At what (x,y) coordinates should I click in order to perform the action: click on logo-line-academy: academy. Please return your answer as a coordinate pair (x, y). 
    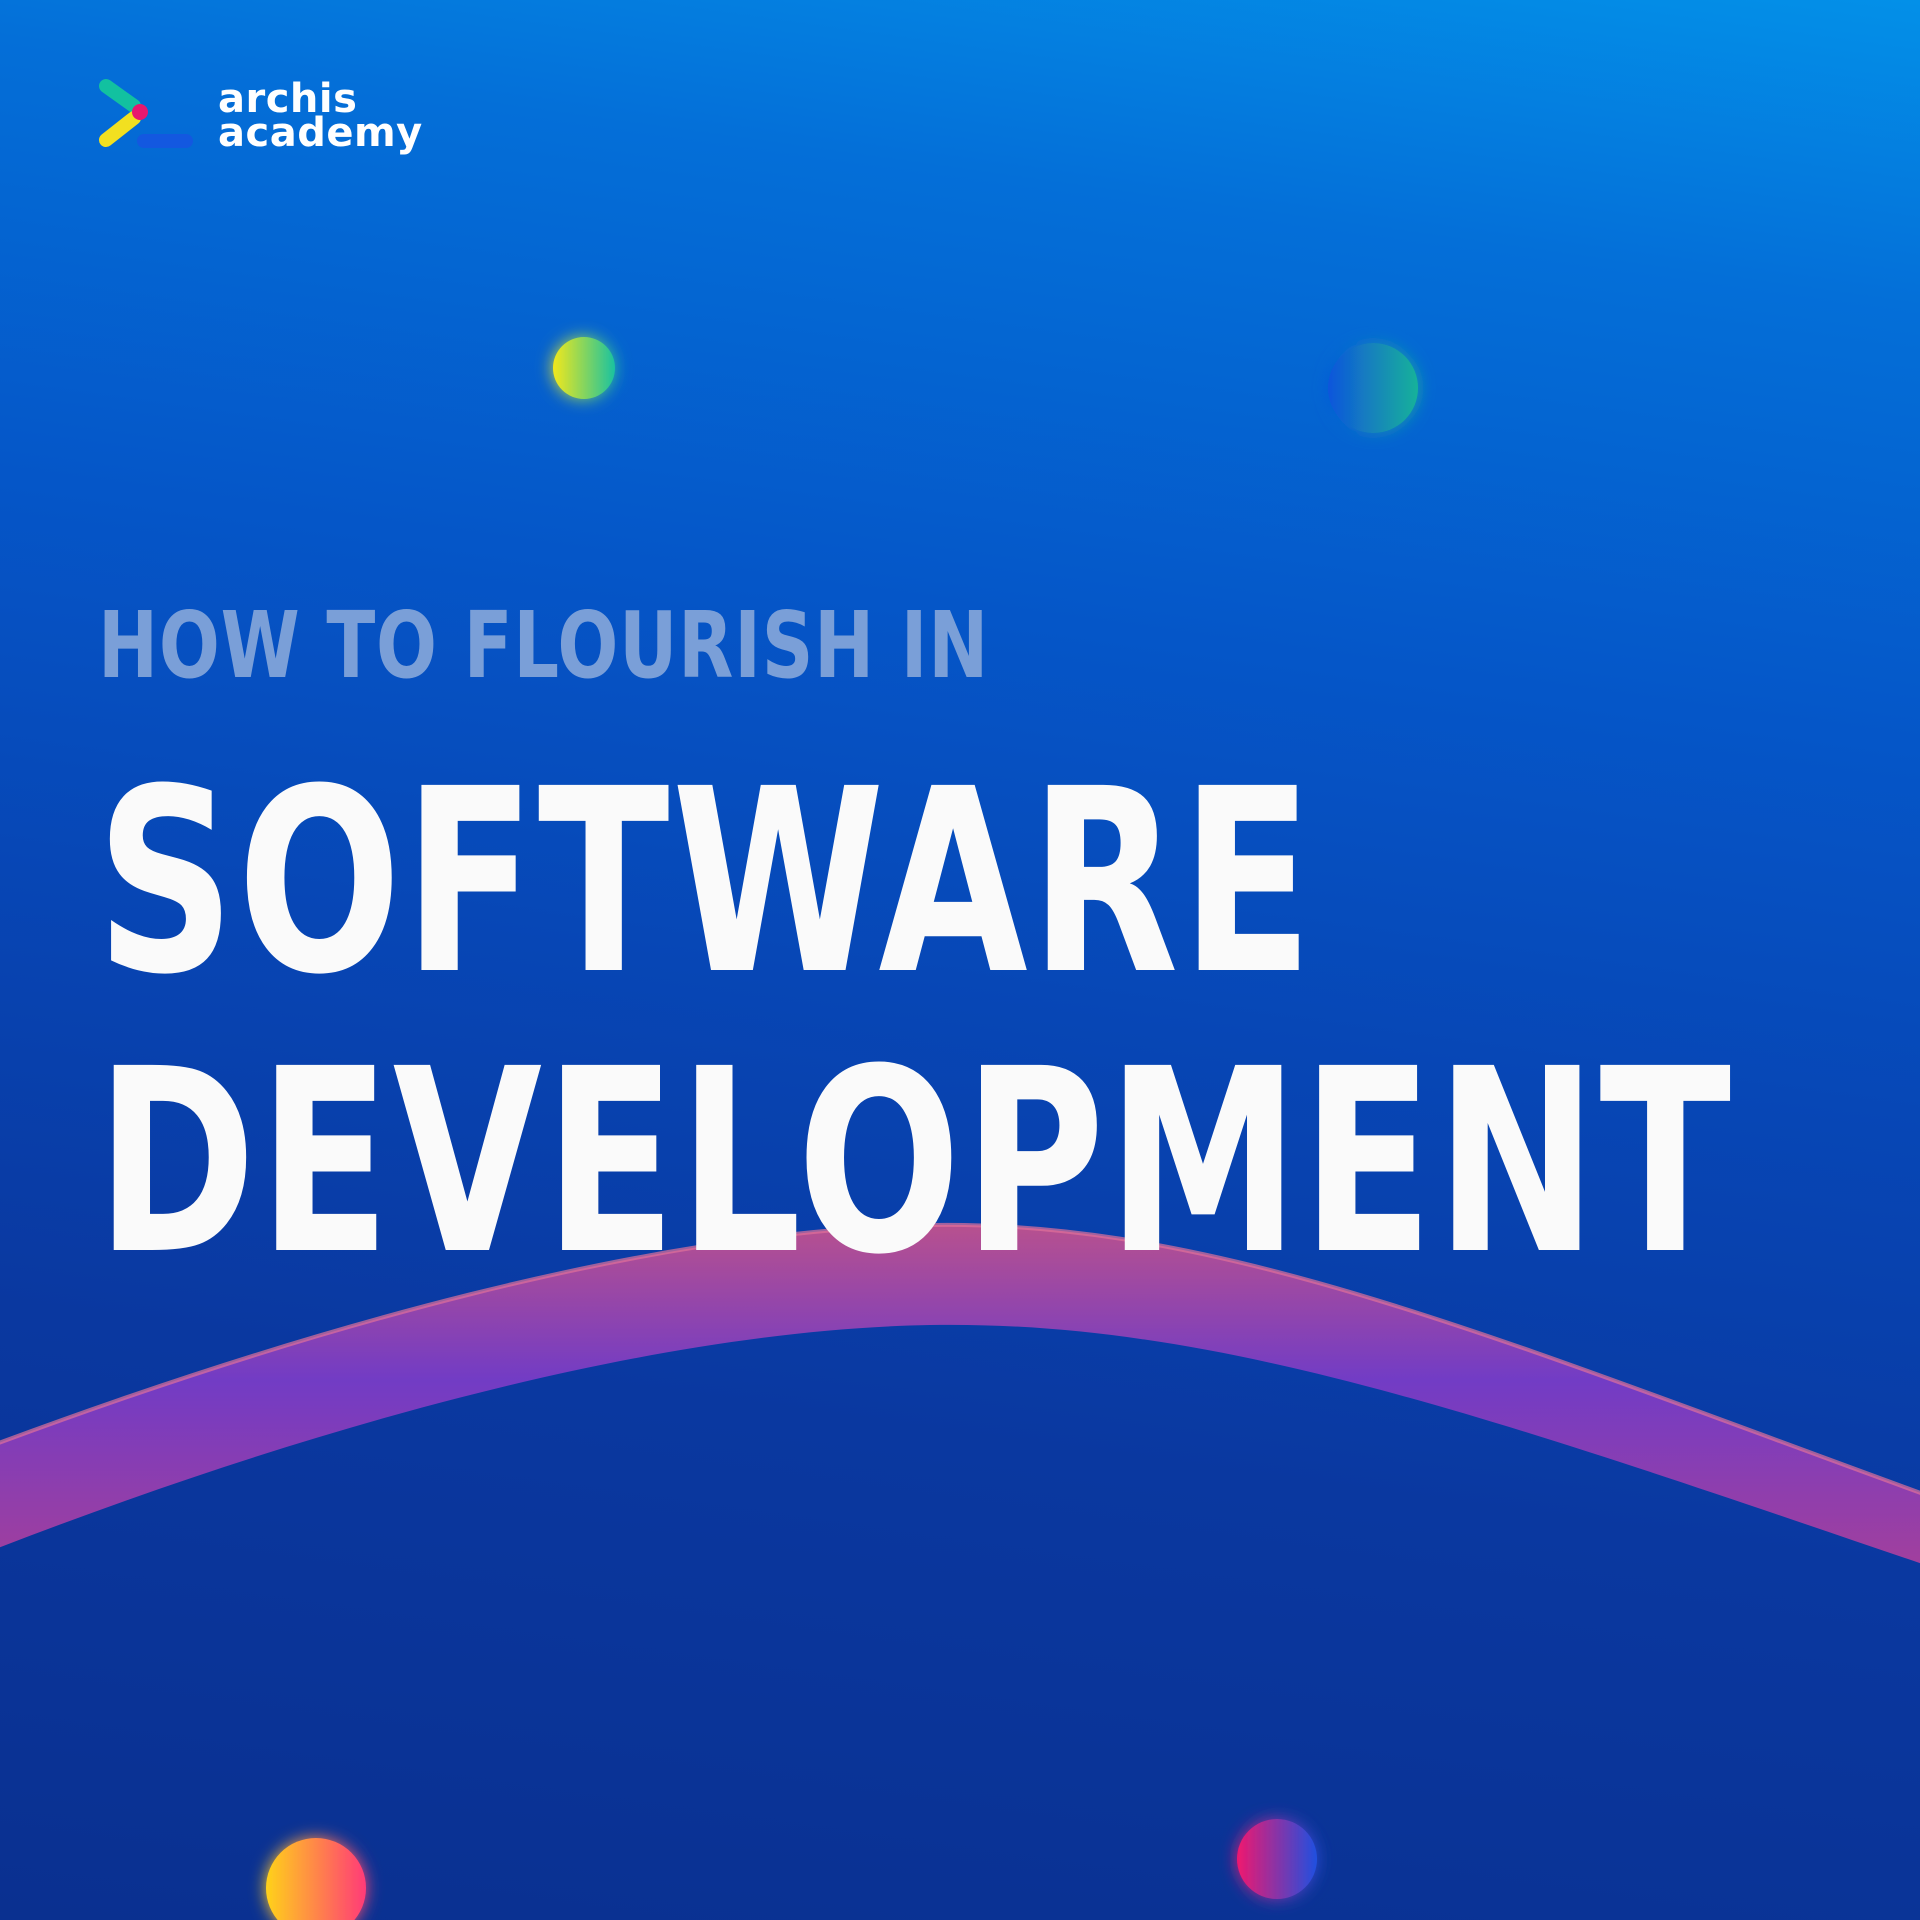
    Looking at the image, I should click on (320, 133).